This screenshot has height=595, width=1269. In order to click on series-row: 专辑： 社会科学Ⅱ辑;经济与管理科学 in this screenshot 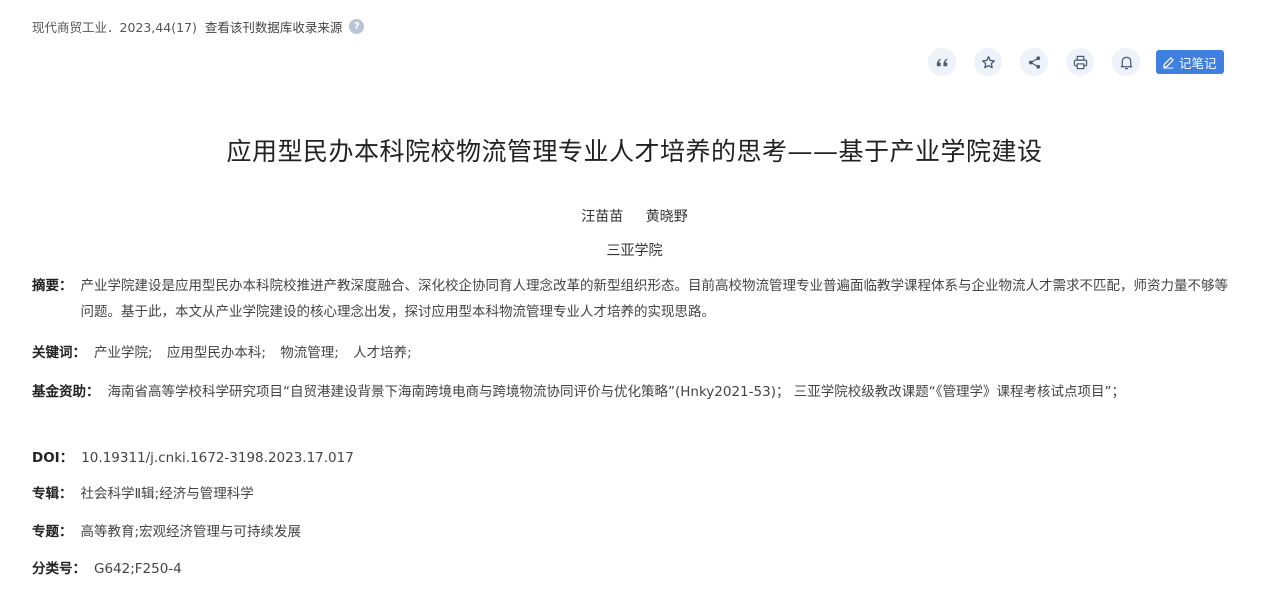, I will do `click(634, 494)`.